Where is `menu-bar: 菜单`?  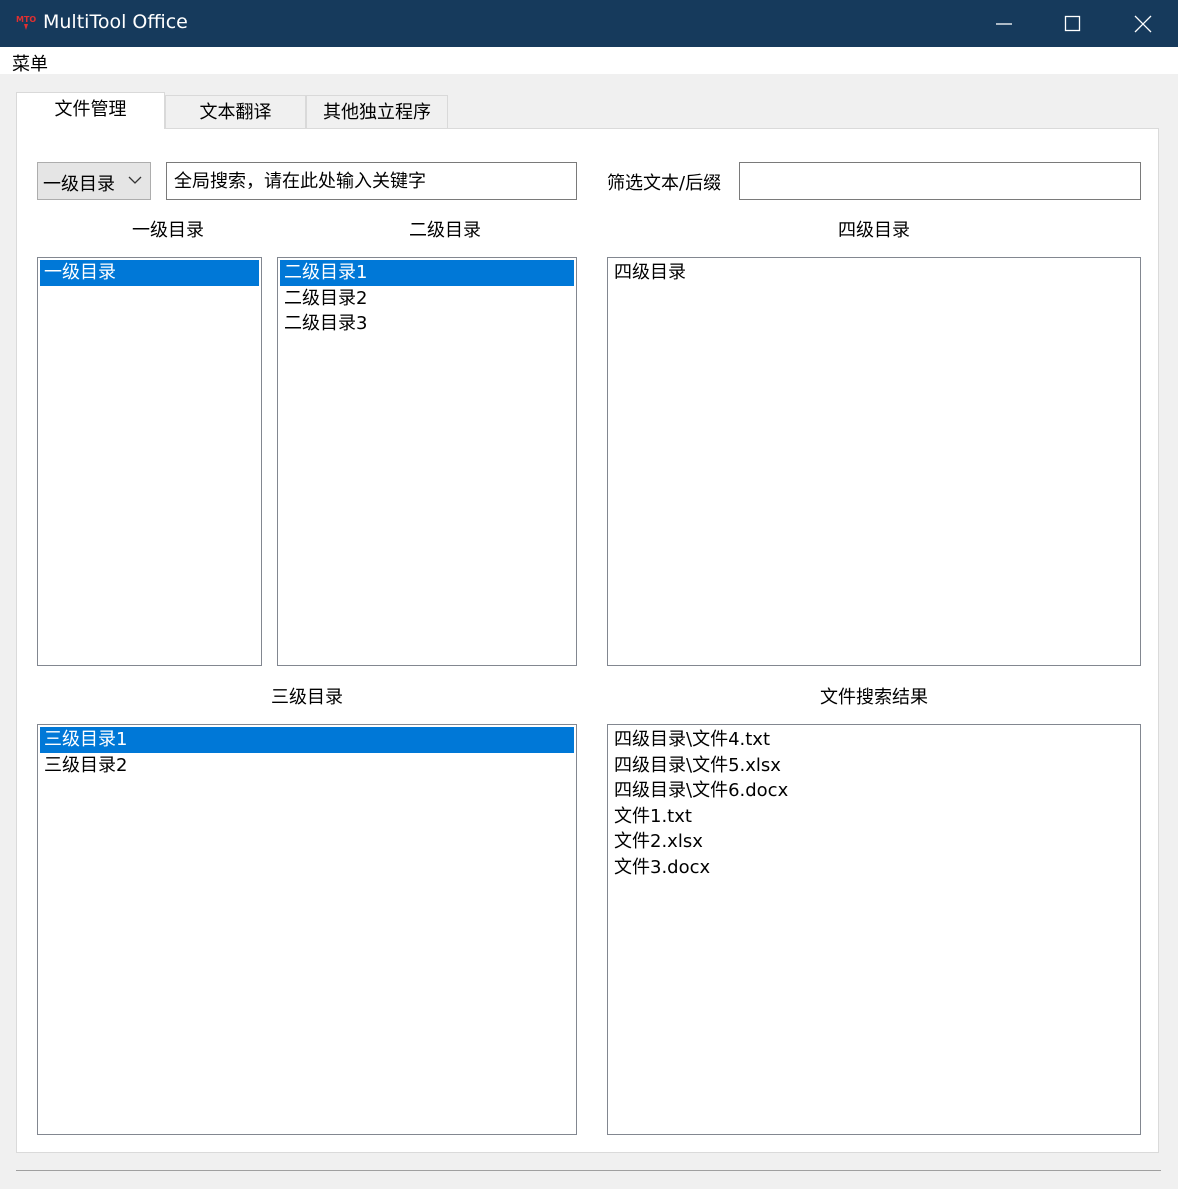 menu-bar: 菜单 is located at coordinates (589, 61).